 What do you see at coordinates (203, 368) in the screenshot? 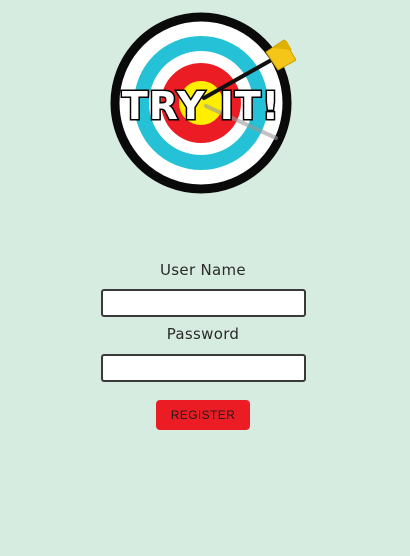
I see `password-input` at bounding box center [203, 368].